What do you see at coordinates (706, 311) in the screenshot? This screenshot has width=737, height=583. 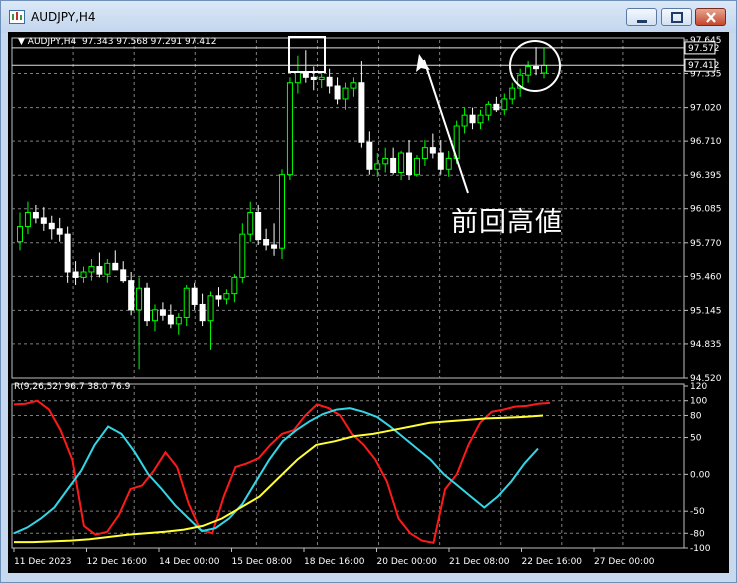 I see `price-axis-label: 95.145` at bounding box center [706, 311].